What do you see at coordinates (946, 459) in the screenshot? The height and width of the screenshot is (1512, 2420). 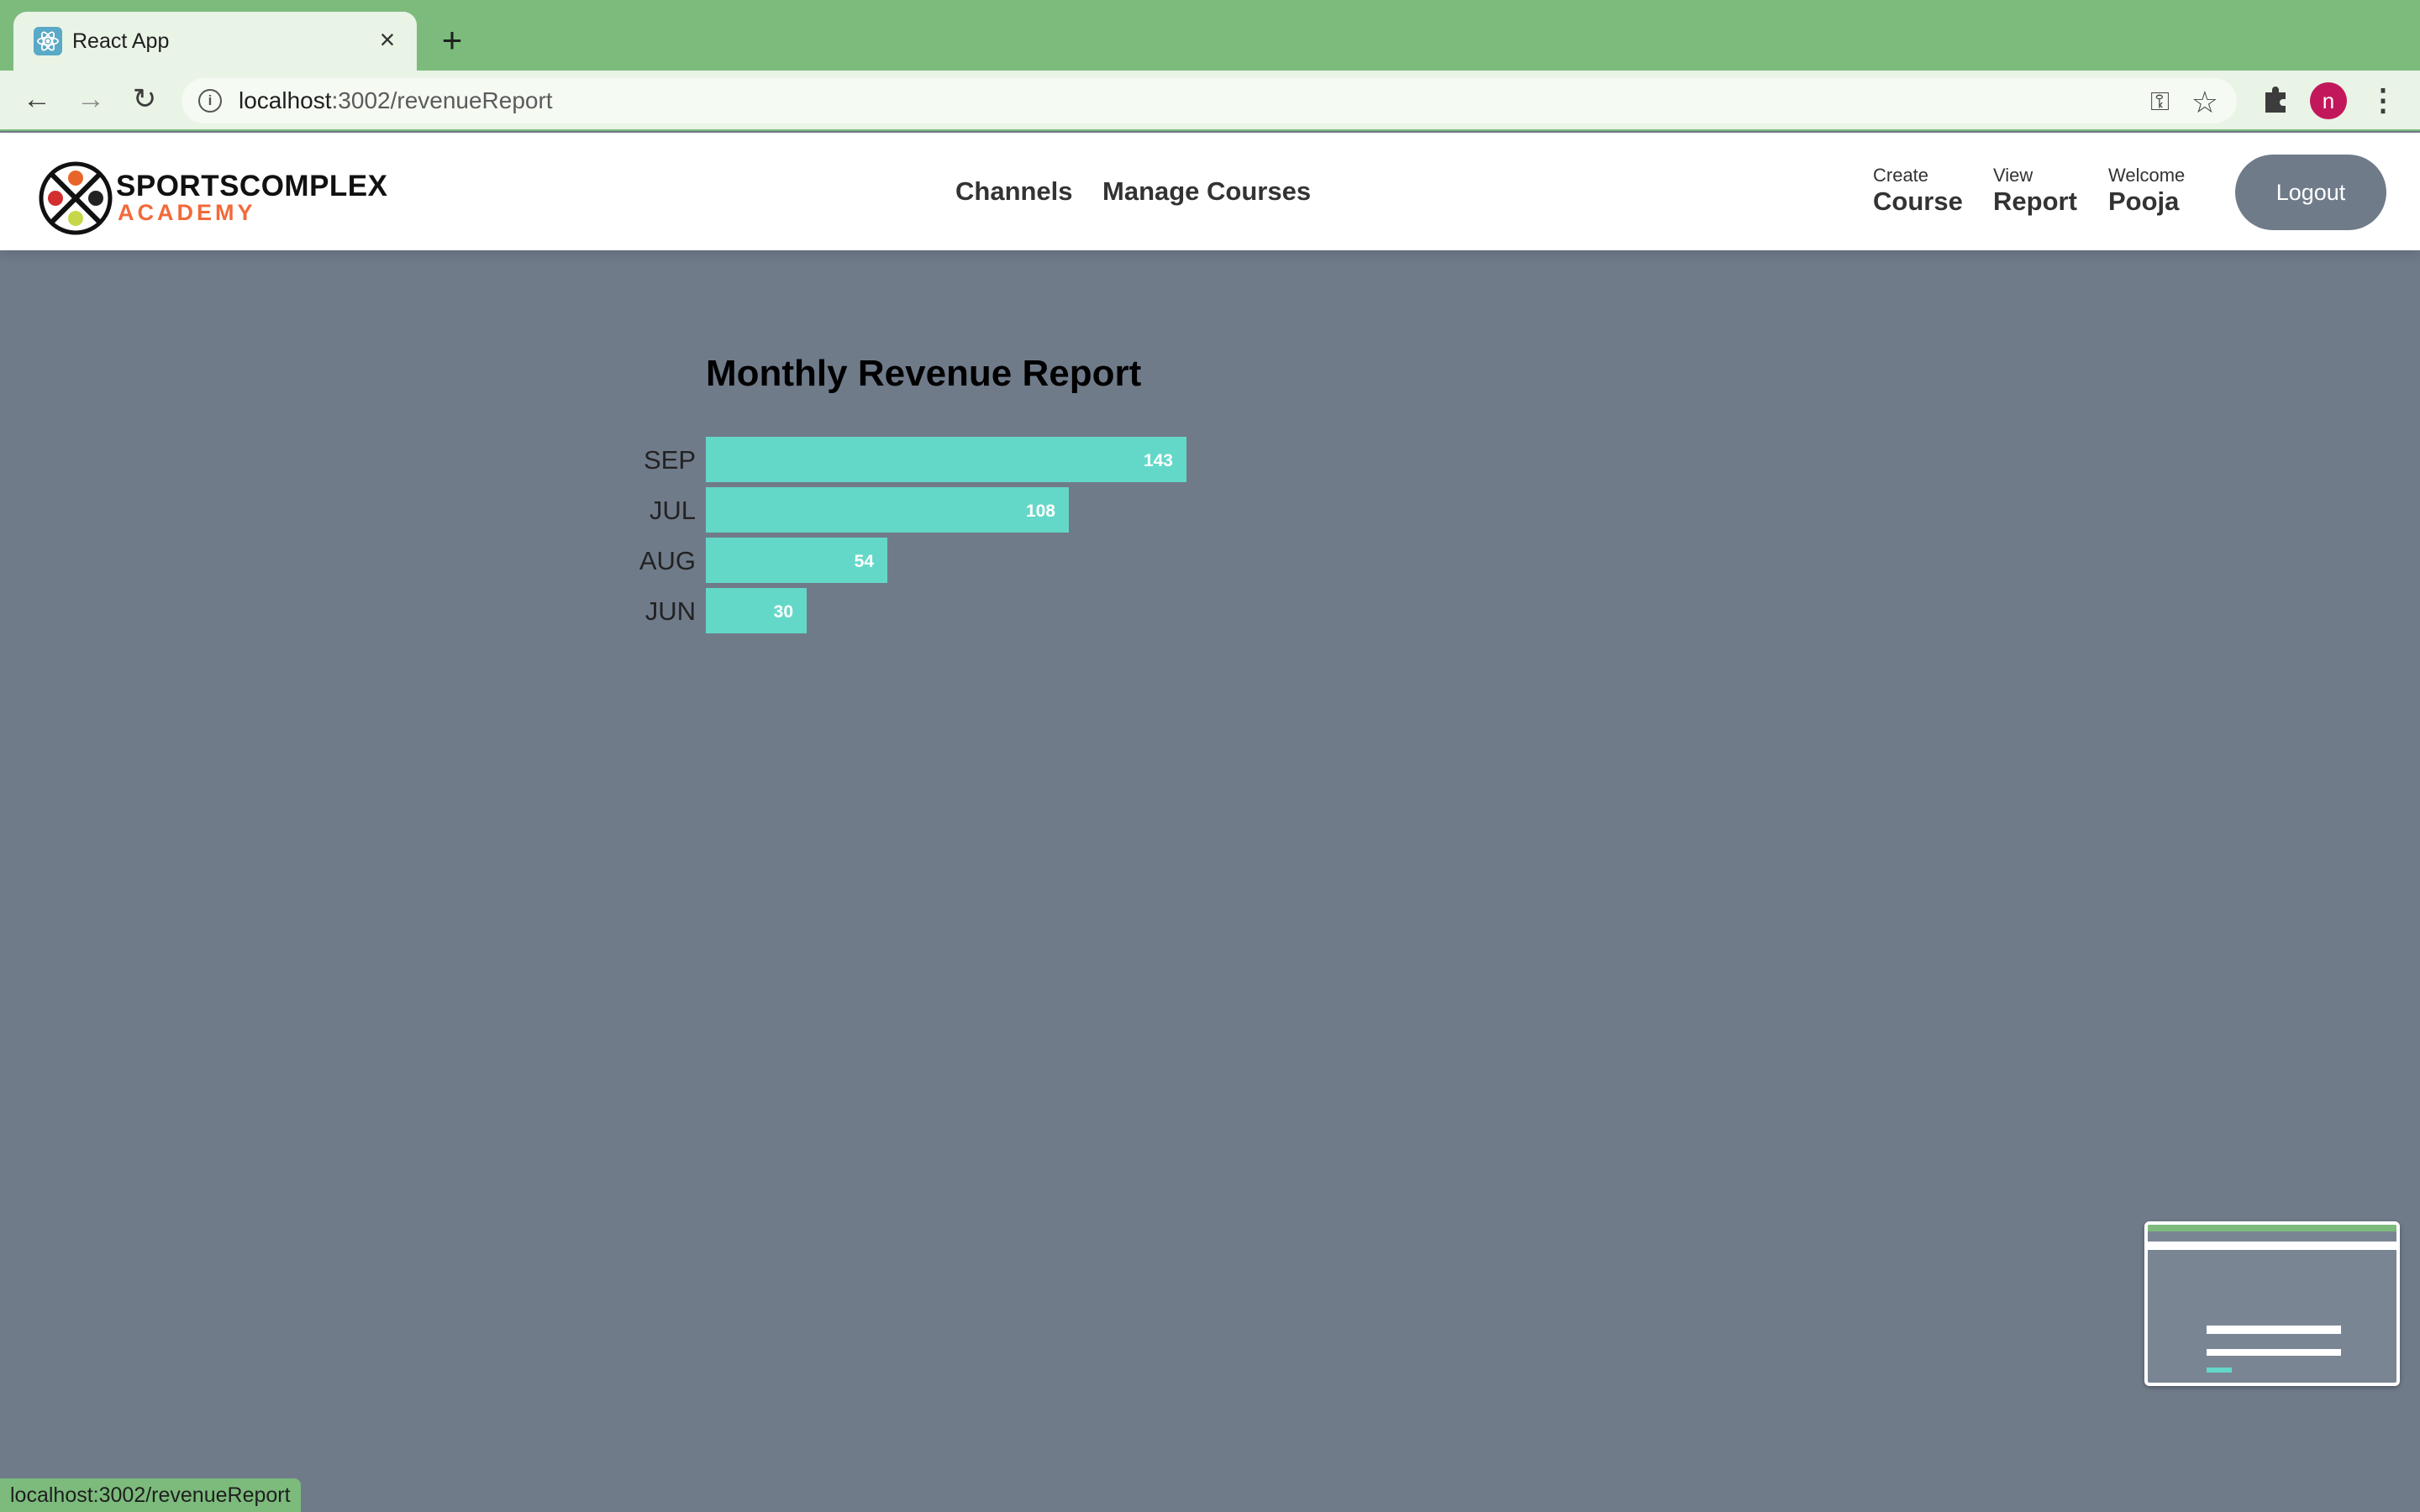 I see `bar-sep` at bounding box center [946, 459].